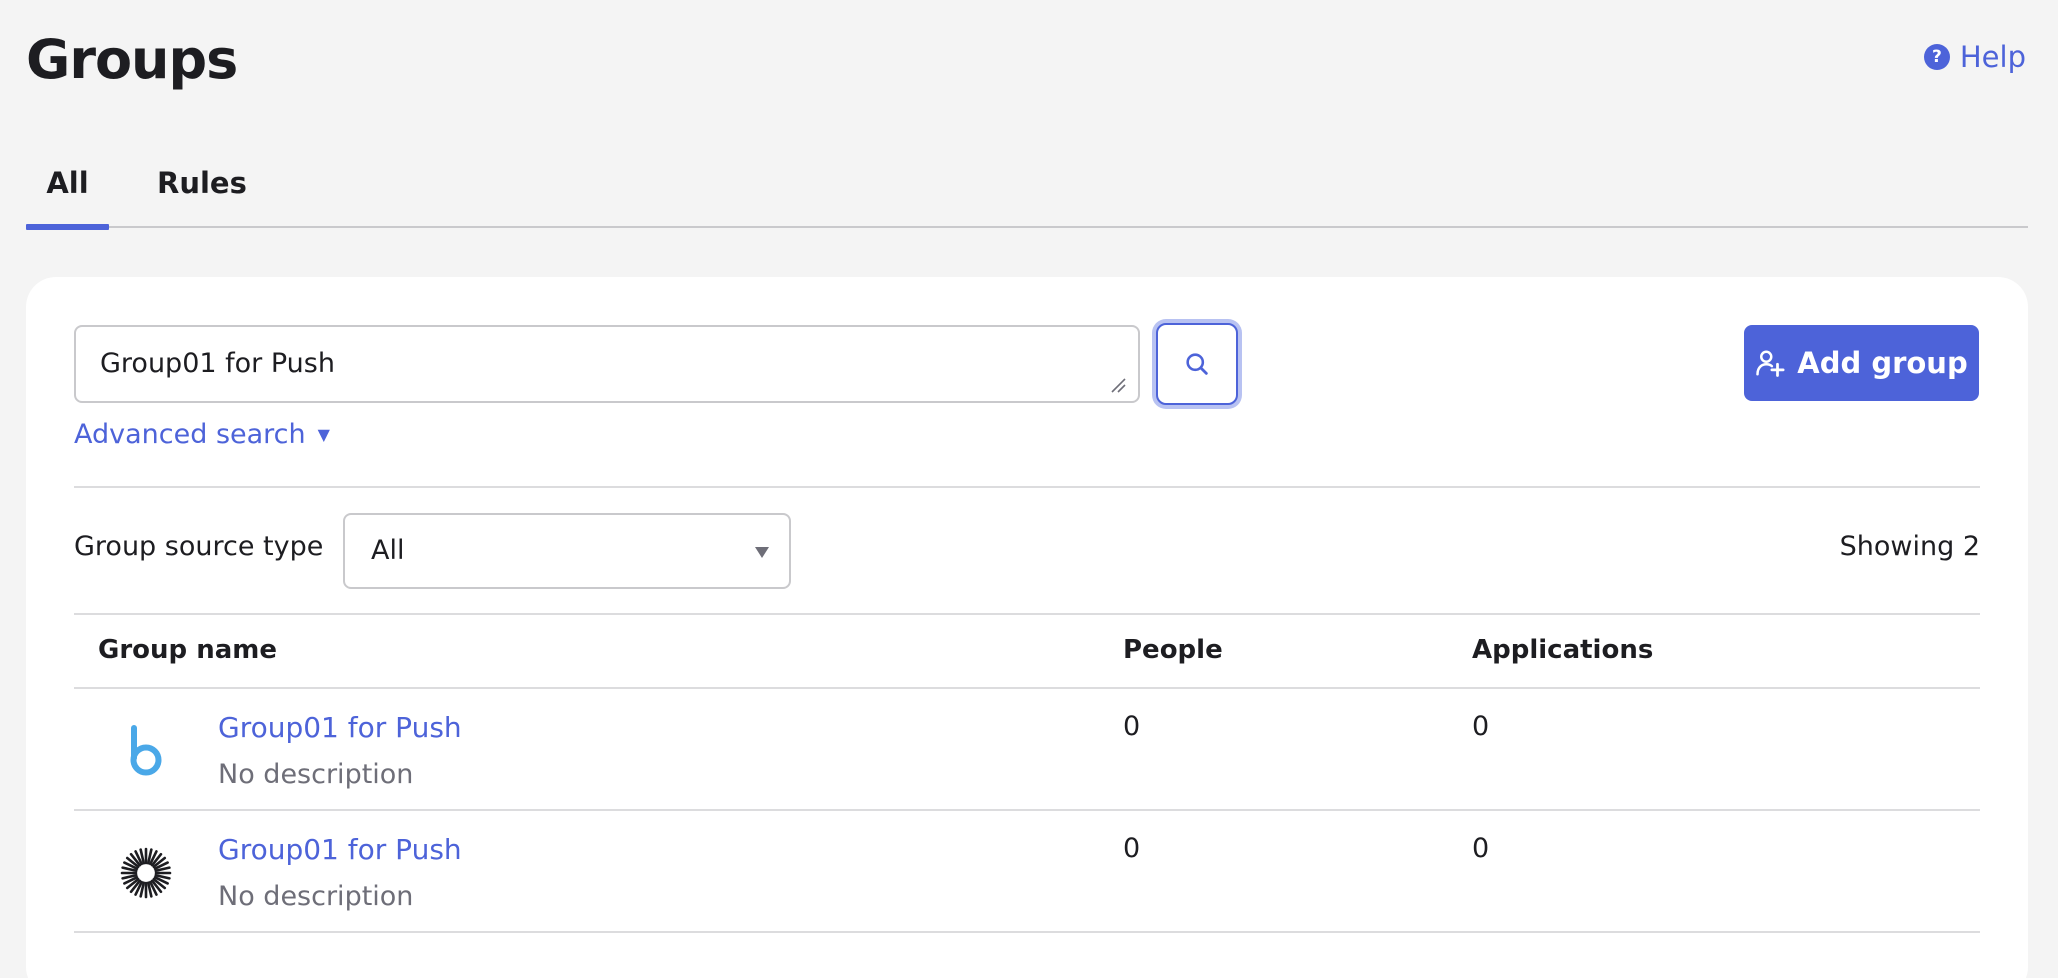 This screenshot has width=2058, height=978. What do you see at coordinates (1882, 363) in the screenshot?
I see `add-group-label: Add group` at bounding box center [1882, 363].